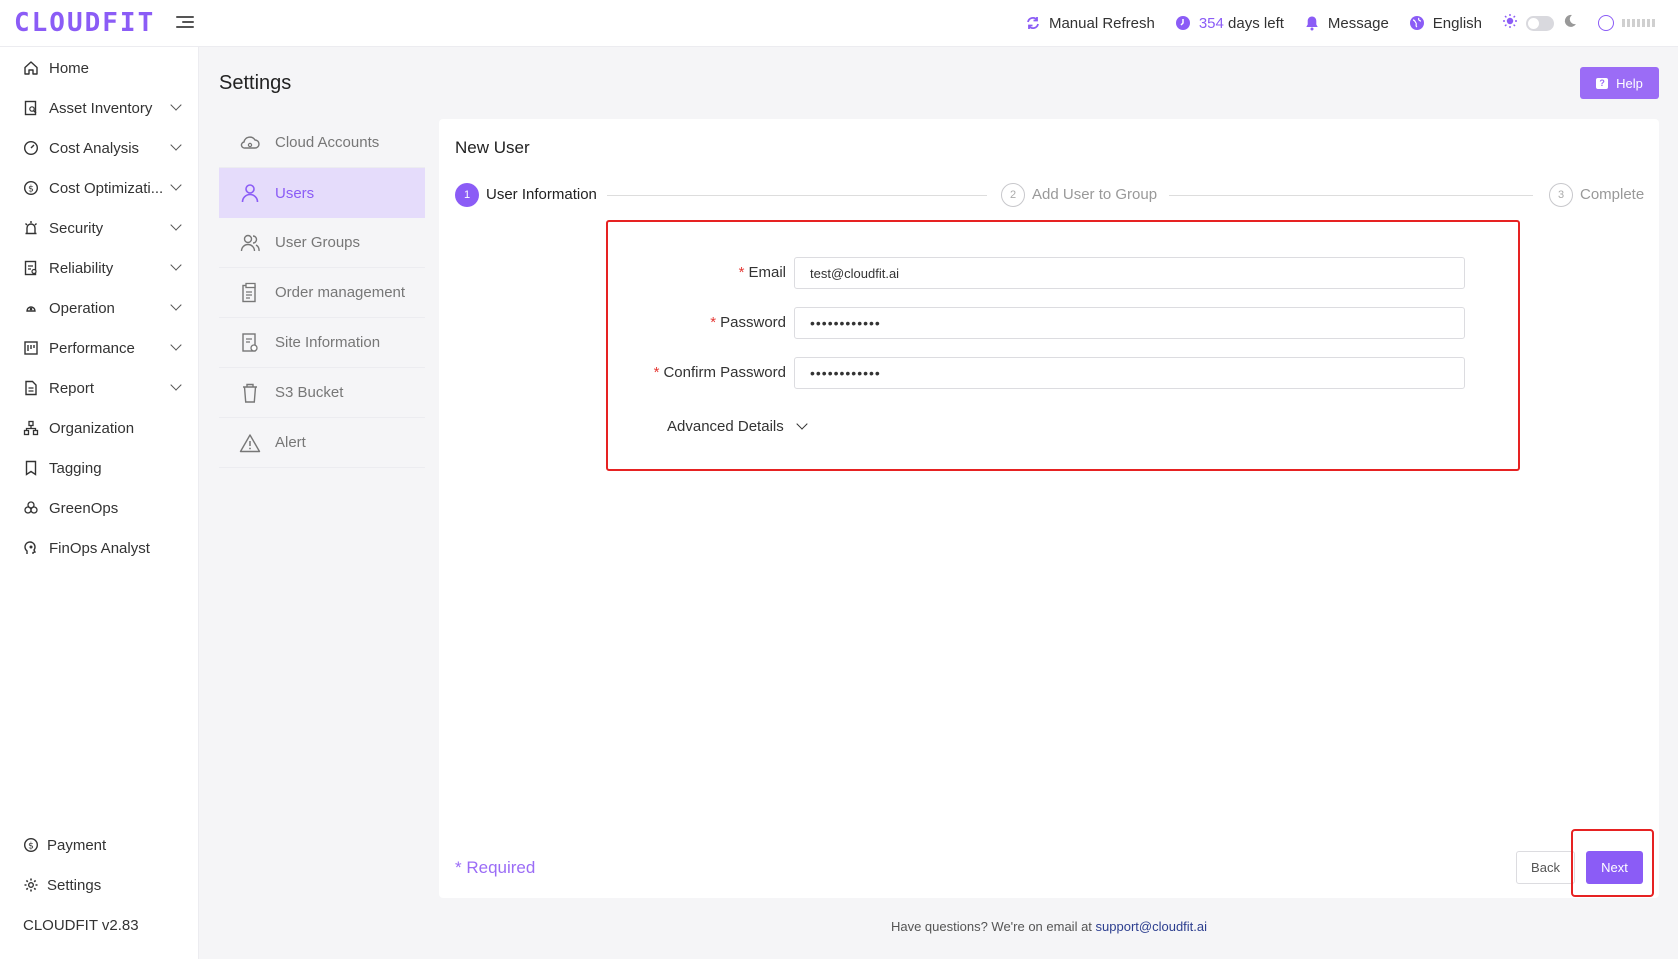 The width and height of the screenshot is (1678, 959). I want to click on advanced-details-toggle: Advanced Details, so click(737, 426).